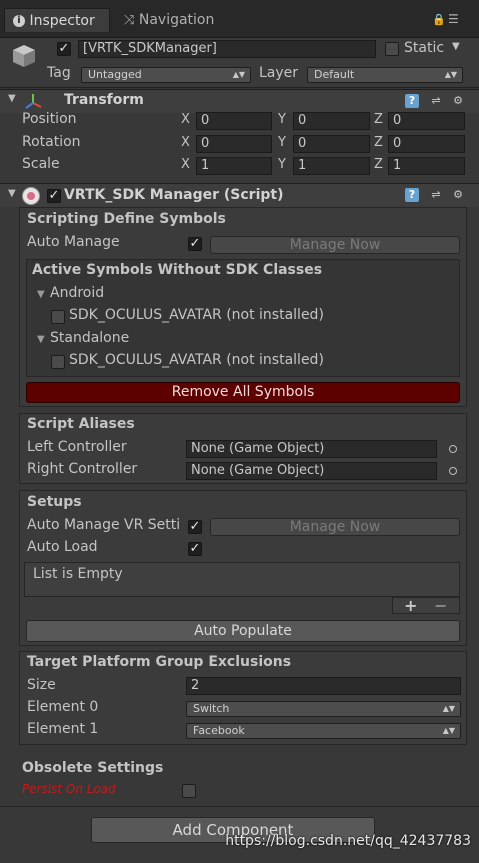 The image size is (479, 863). What do you see at coordinates (41, 164) in the screenshot?
I see `scale-label: Scale` at bounding box center [41, 164].